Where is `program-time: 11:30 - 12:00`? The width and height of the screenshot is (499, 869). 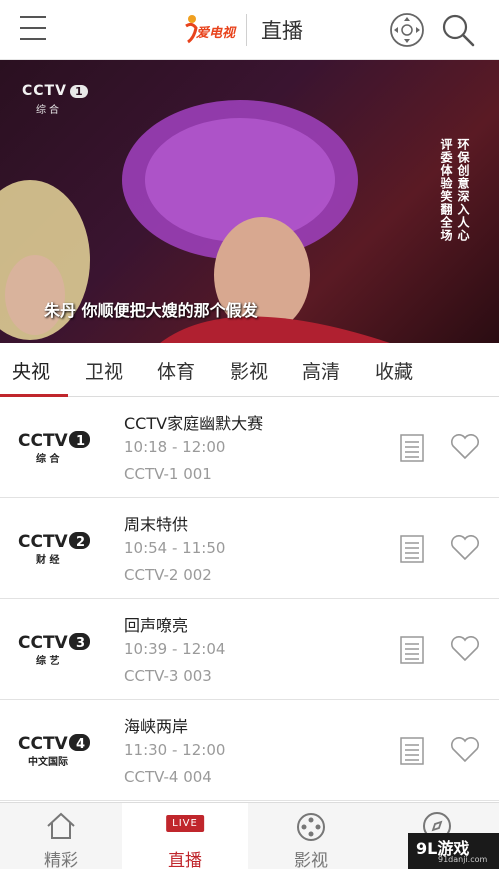
program-time: 11:30 - 12:00 is located at coordinates (175, 750).